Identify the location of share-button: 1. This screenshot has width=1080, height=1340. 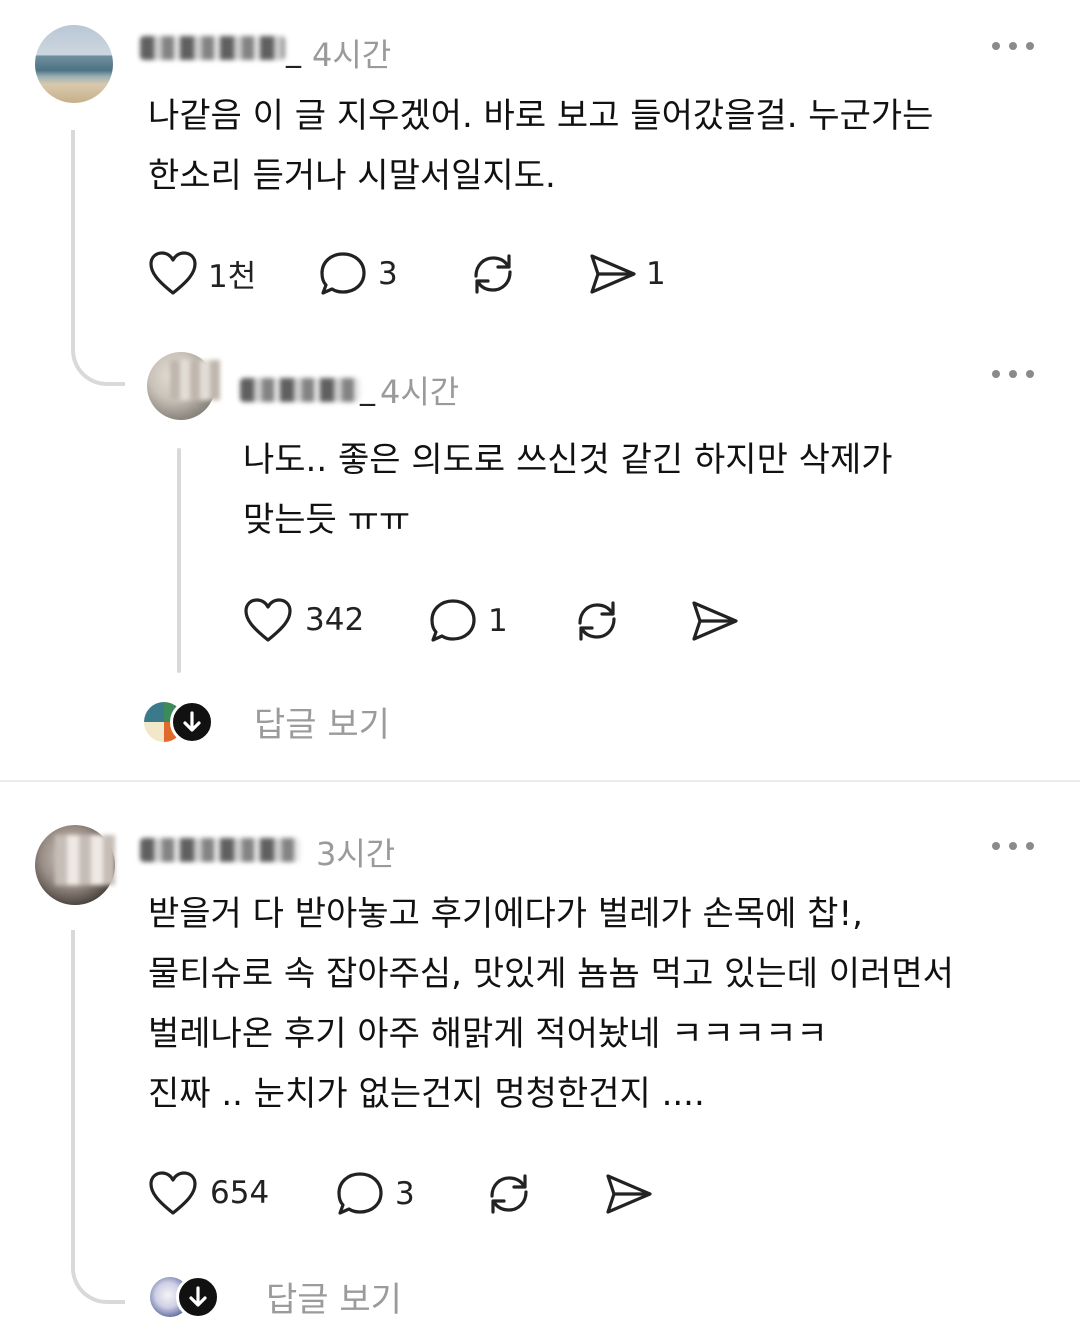
(627, 274).